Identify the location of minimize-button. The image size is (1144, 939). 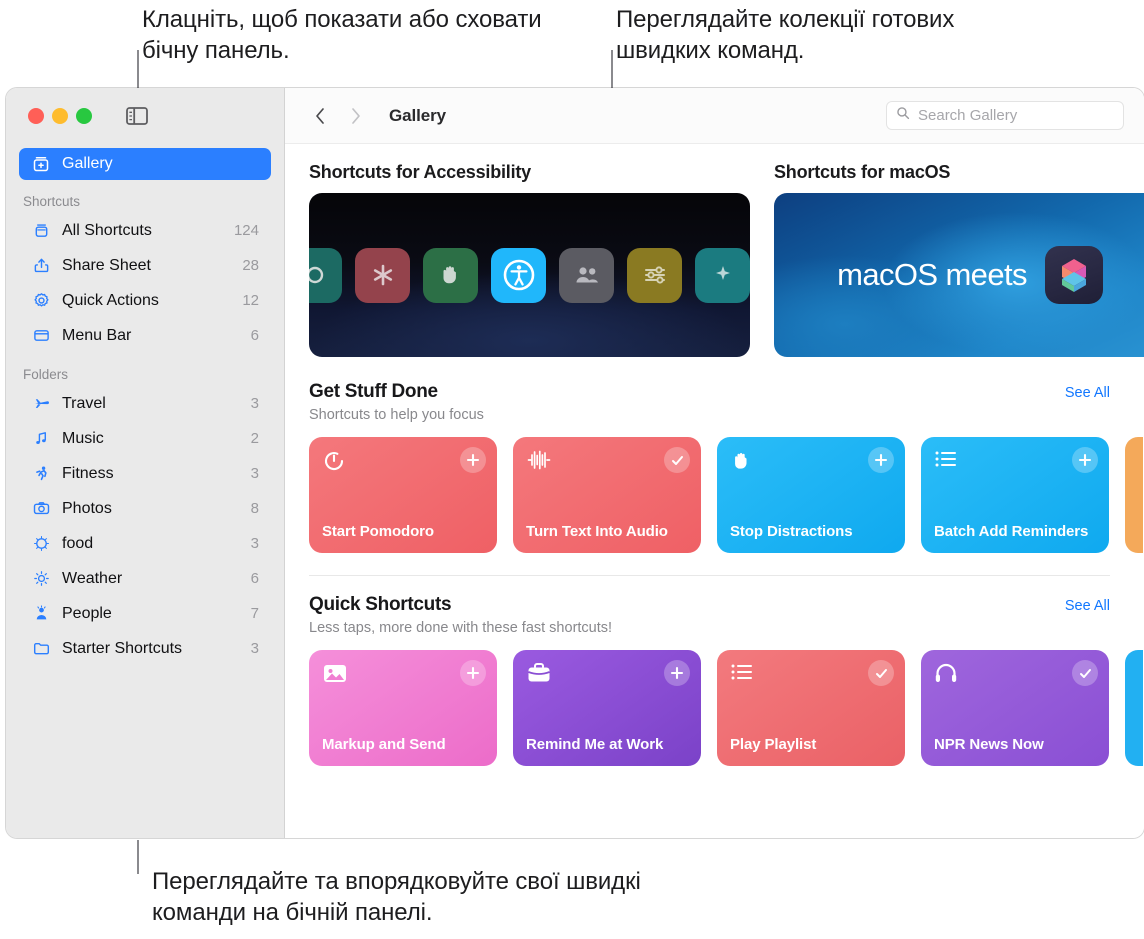
(60, 116).